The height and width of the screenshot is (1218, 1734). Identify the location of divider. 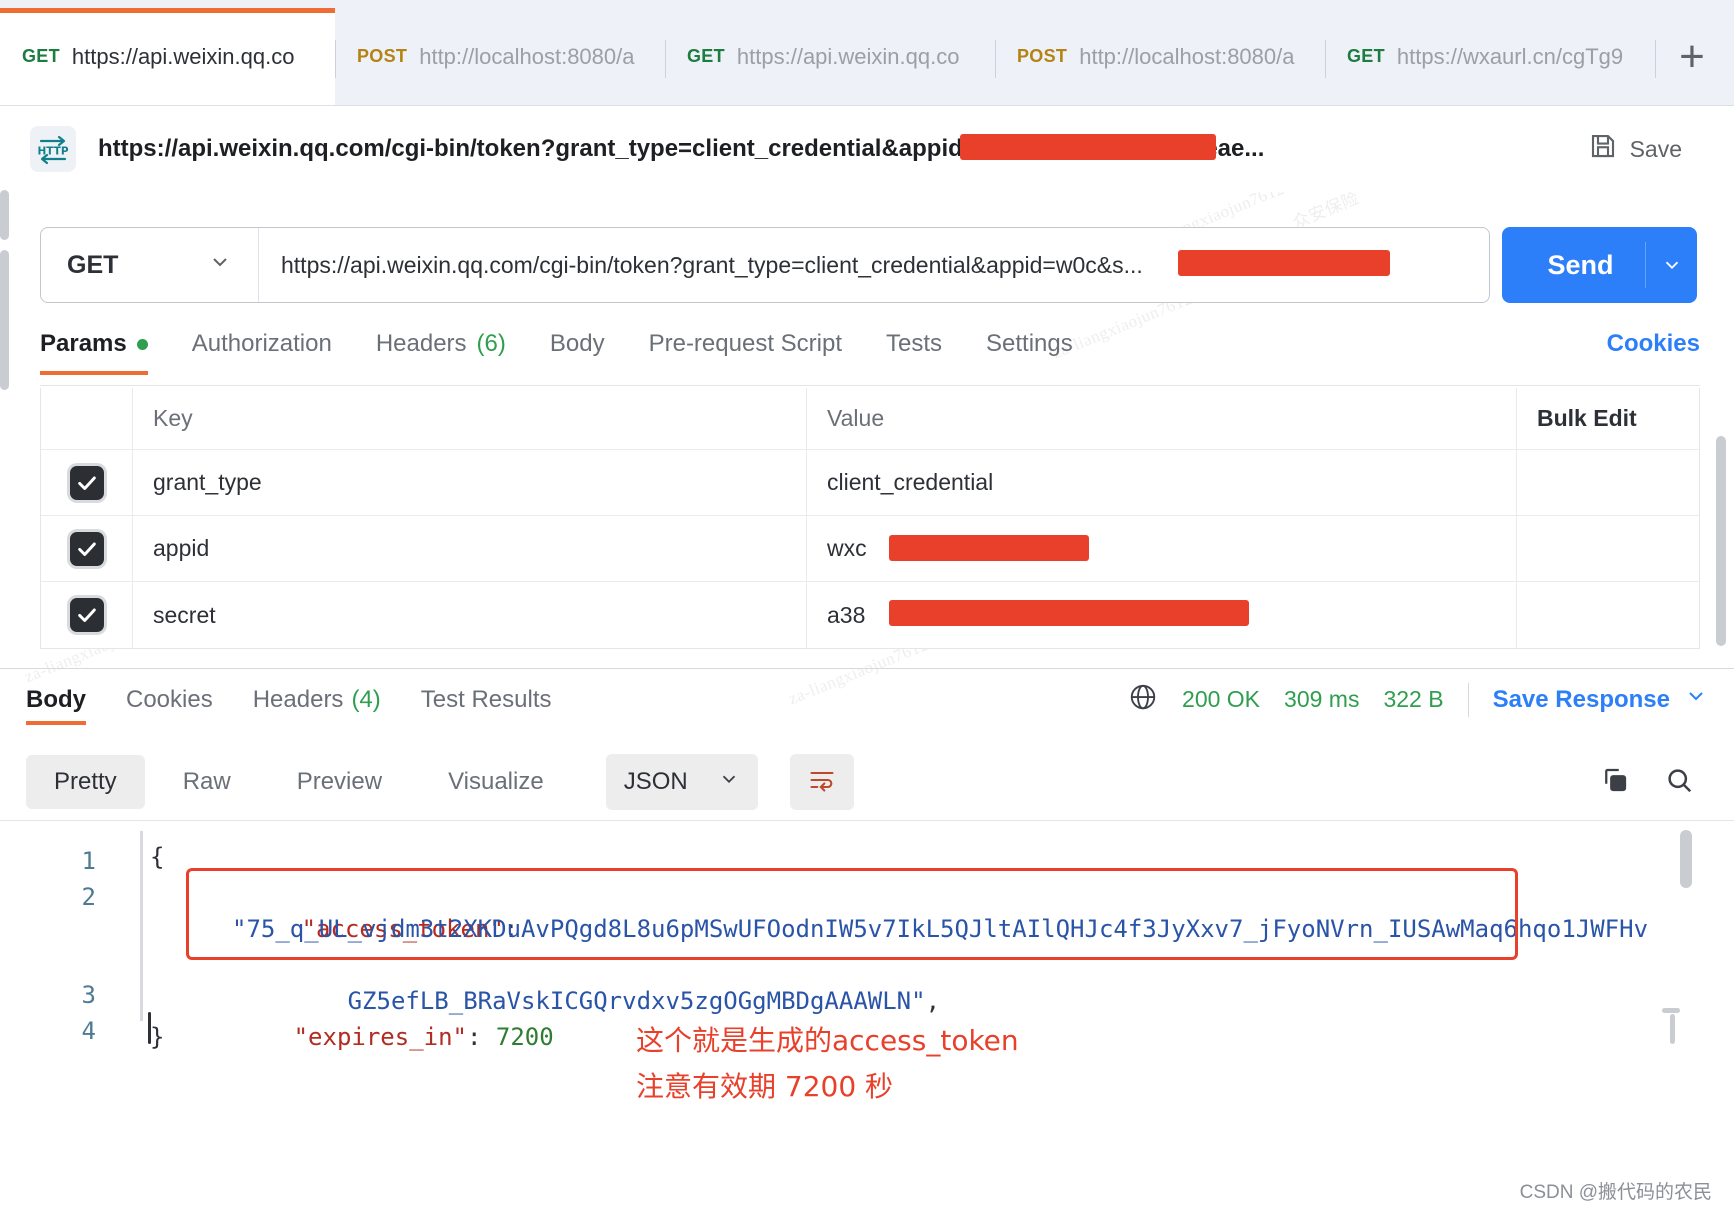
(1468, 699).